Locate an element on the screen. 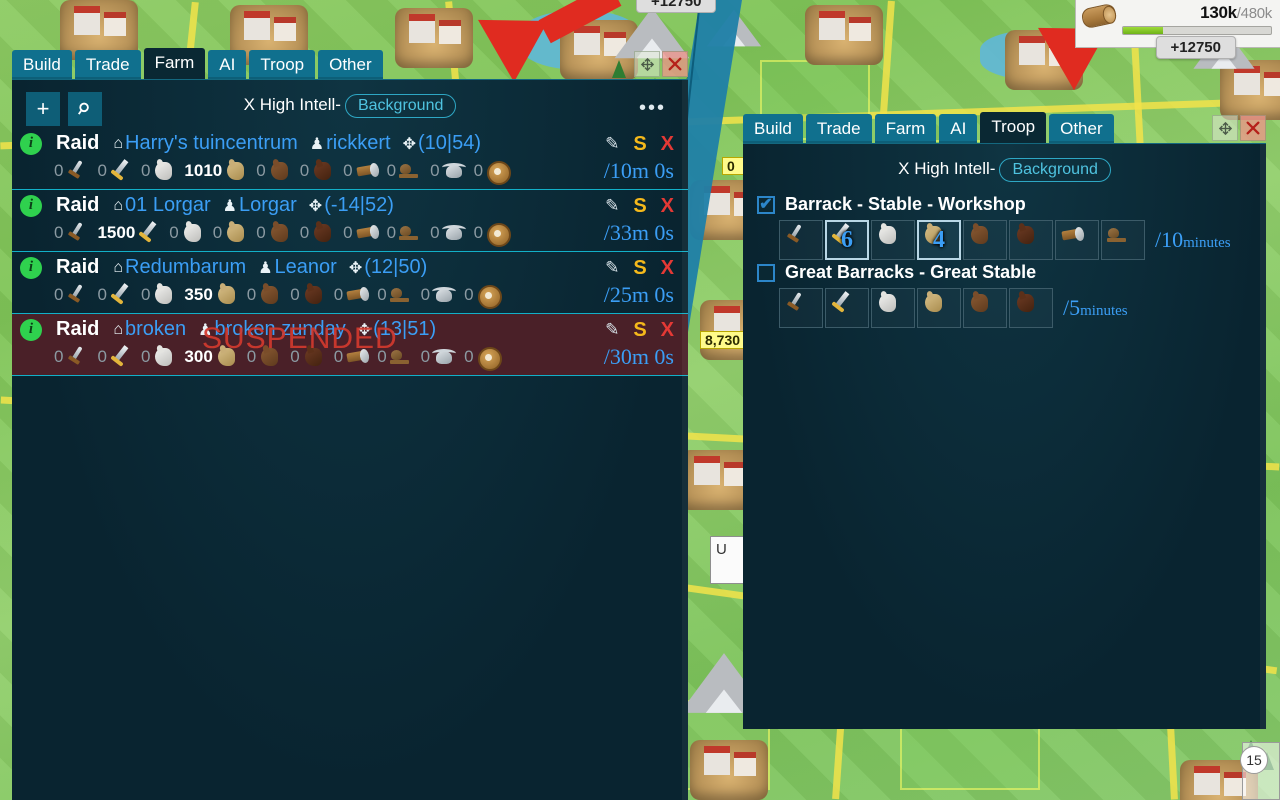 The image size is (1280, 800). raid-player: Leanor is located at coordinates (306, 267).